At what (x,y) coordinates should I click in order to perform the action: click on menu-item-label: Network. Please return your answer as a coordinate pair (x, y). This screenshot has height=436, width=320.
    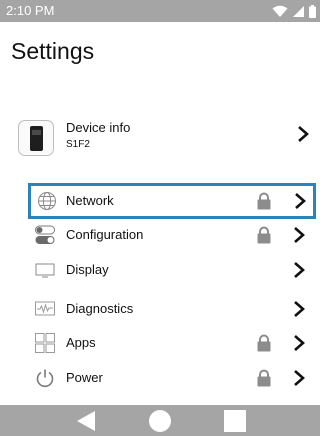
    Looking at the image, I should click on (90, 200).